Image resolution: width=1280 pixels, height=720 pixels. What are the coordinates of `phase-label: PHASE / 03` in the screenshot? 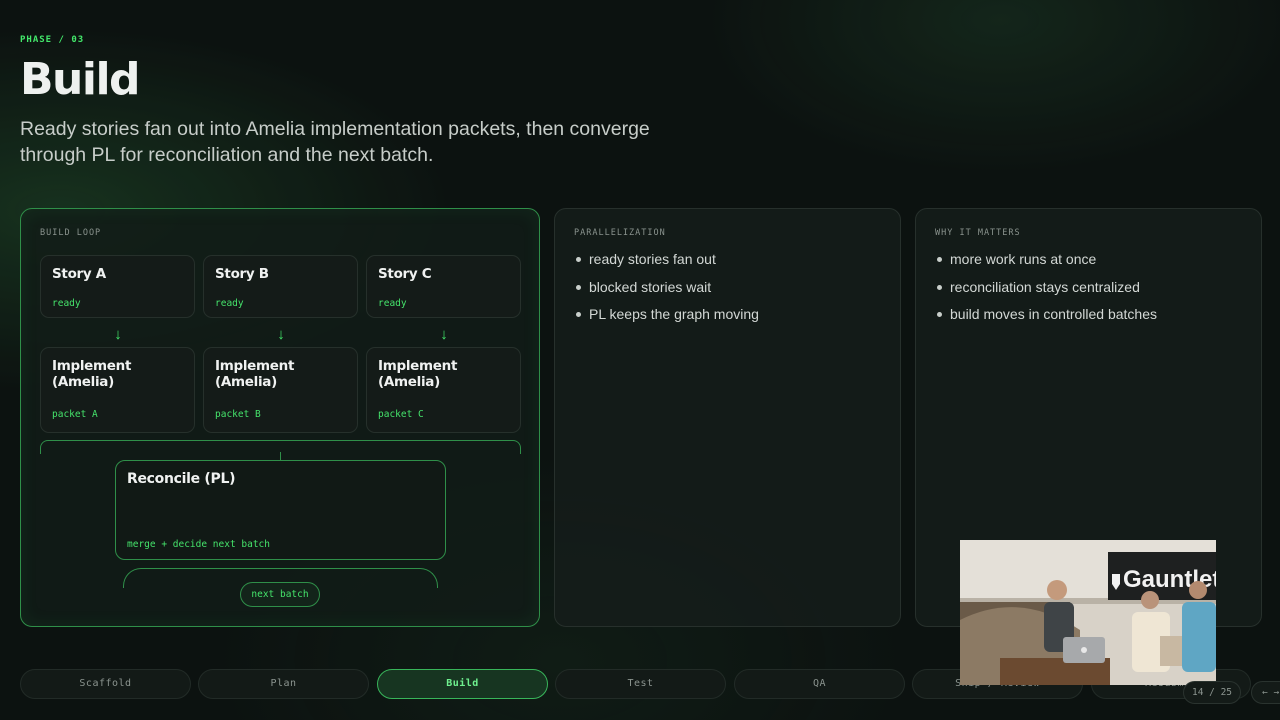 It's located at (52, 40).